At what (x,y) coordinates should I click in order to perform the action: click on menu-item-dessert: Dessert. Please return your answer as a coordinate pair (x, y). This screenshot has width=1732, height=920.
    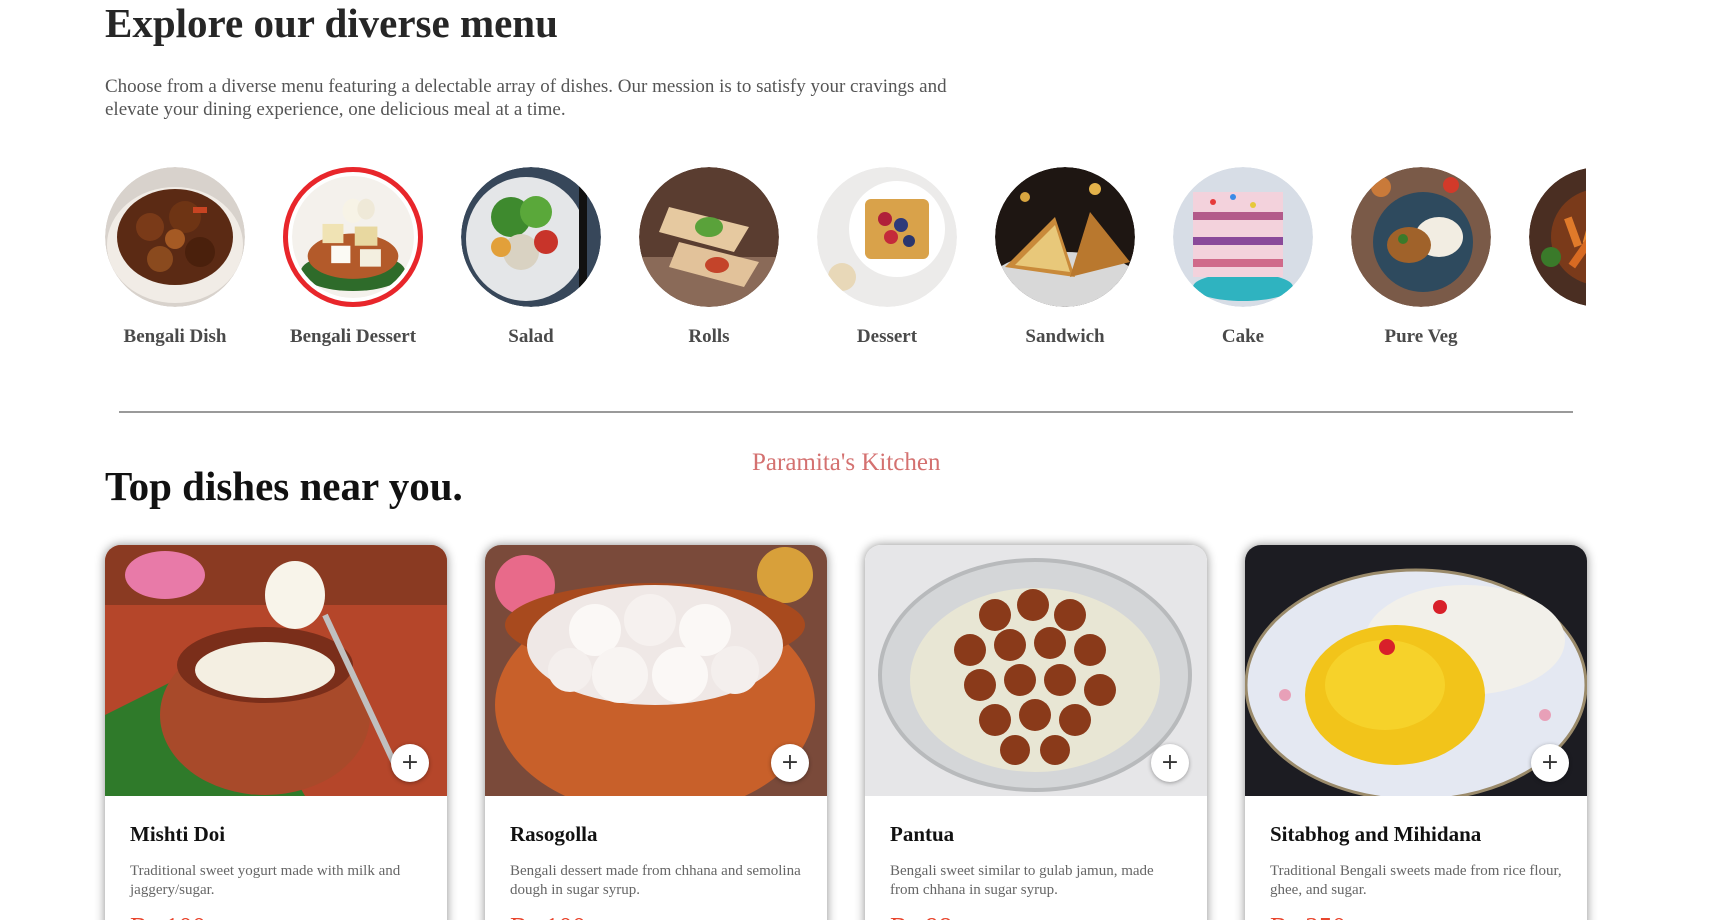
    Looking at the image, I should click on (887, 257).